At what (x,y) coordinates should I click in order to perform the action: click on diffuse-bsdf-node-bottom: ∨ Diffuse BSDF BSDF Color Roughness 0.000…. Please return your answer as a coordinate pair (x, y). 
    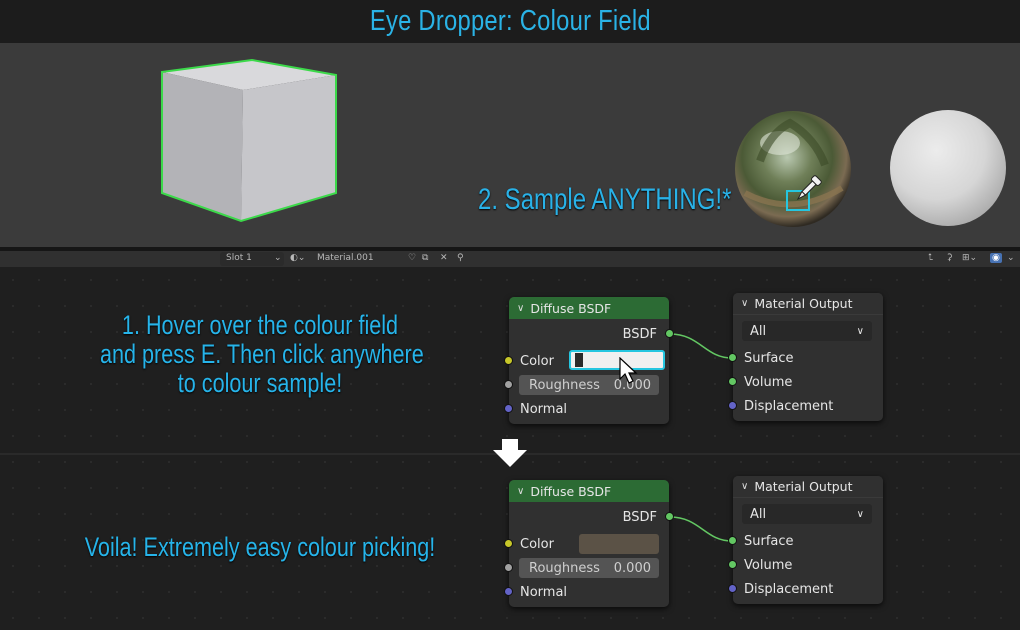
    Looking at the image, I should click on (589, 543).